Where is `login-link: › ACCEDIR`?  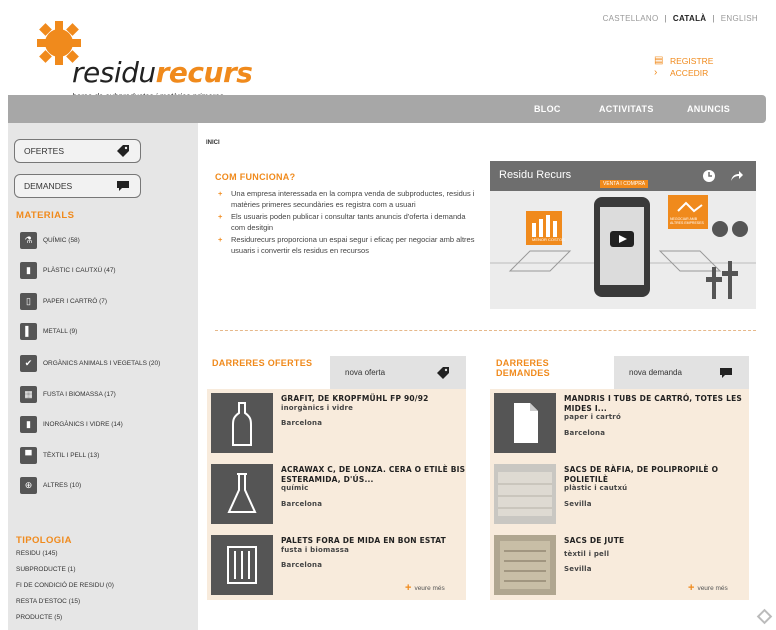
login-link: › ACCEDIR is located at coordinates (683, 73).